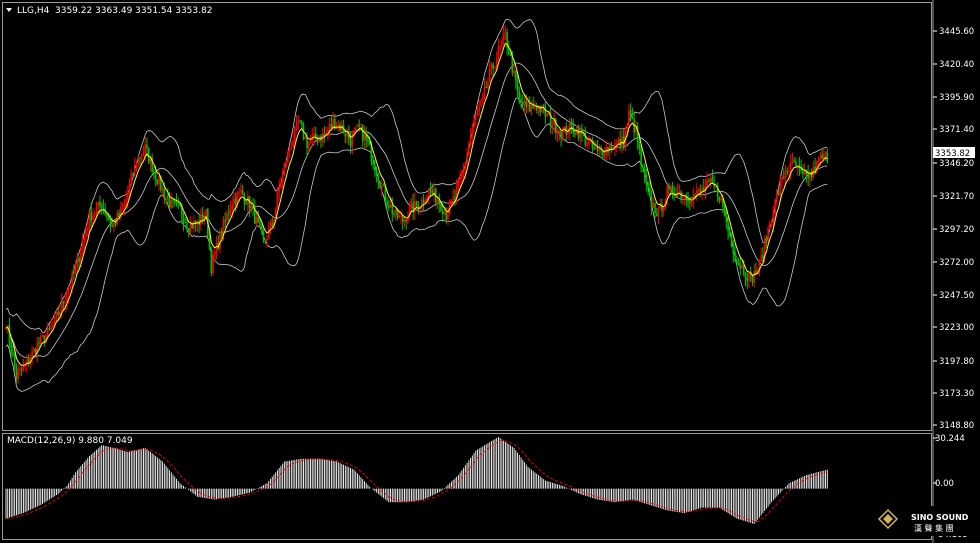  Describe the element at coordinates (70, 441) in the screenshot. I see `macd-label: MACD(12,26,9) 9.880 7.049` at that location.